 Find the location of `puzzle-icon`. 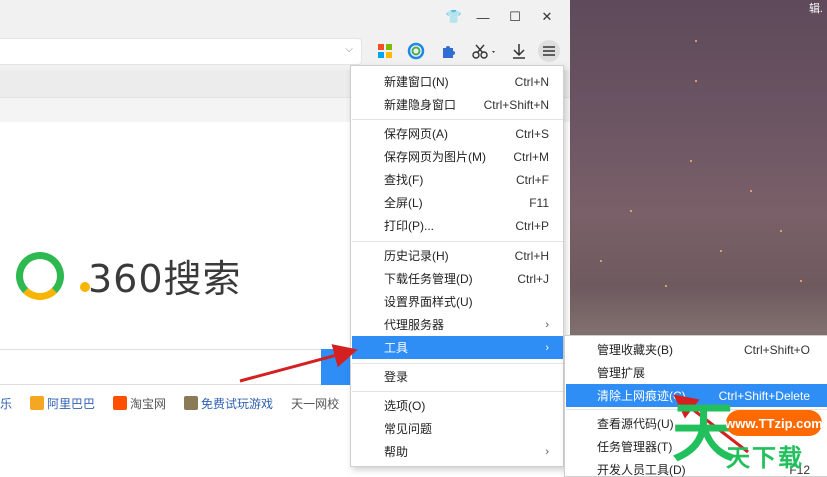

puzzle-icon is located at coordinates (448, 51).